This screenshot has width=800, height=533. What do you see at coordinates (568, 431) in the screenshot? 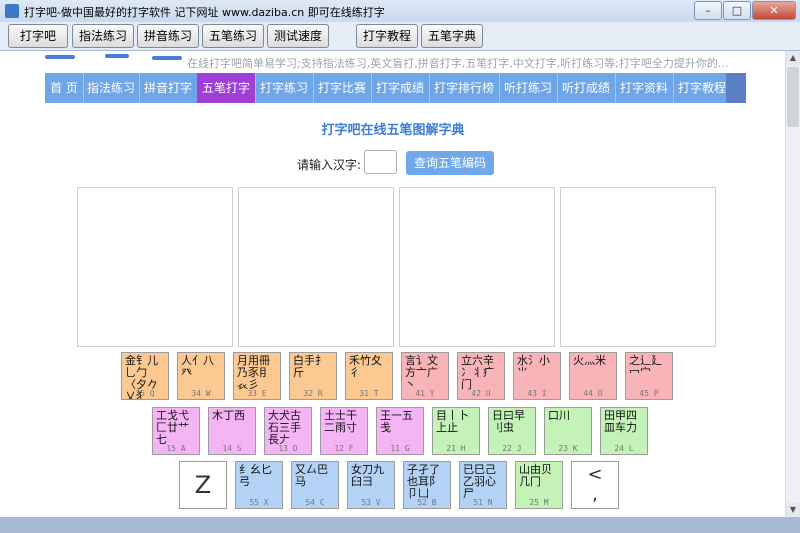
I see `keyboard-key: 口川 23 K` at bounding box center [568, 431].